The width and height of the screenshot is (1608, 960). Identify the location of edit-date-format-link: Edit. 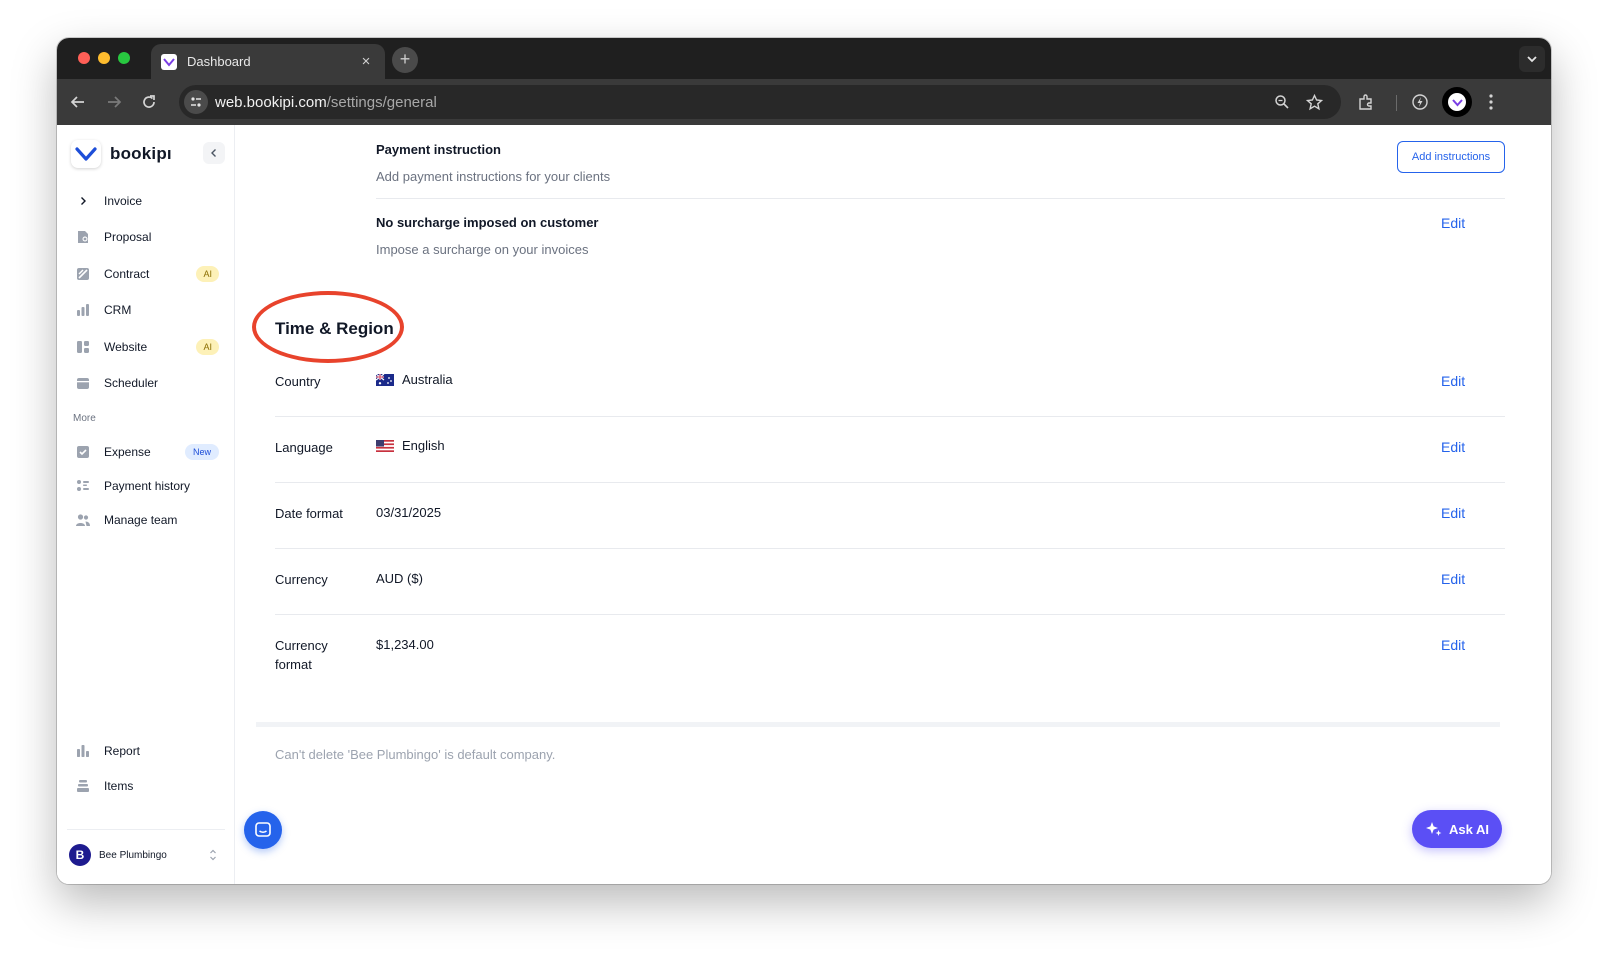
(1453, 513).